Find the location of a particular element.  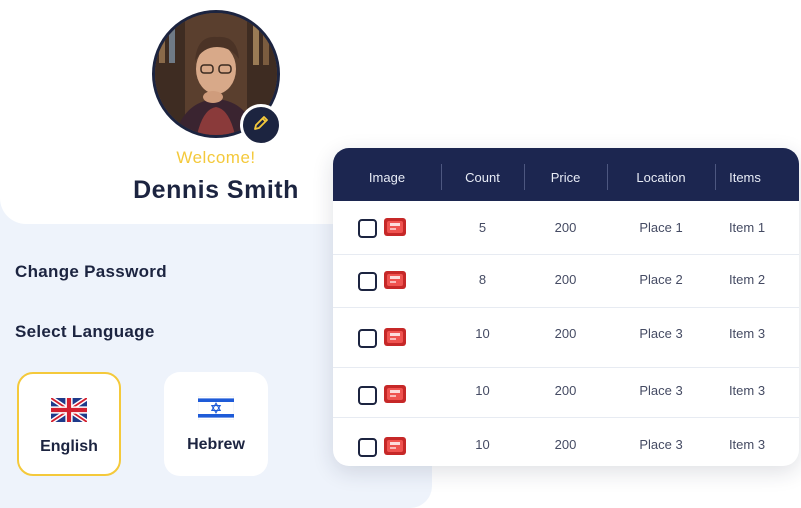

table-header: Image Count Price Location Items is located at coordinates (566, 174).